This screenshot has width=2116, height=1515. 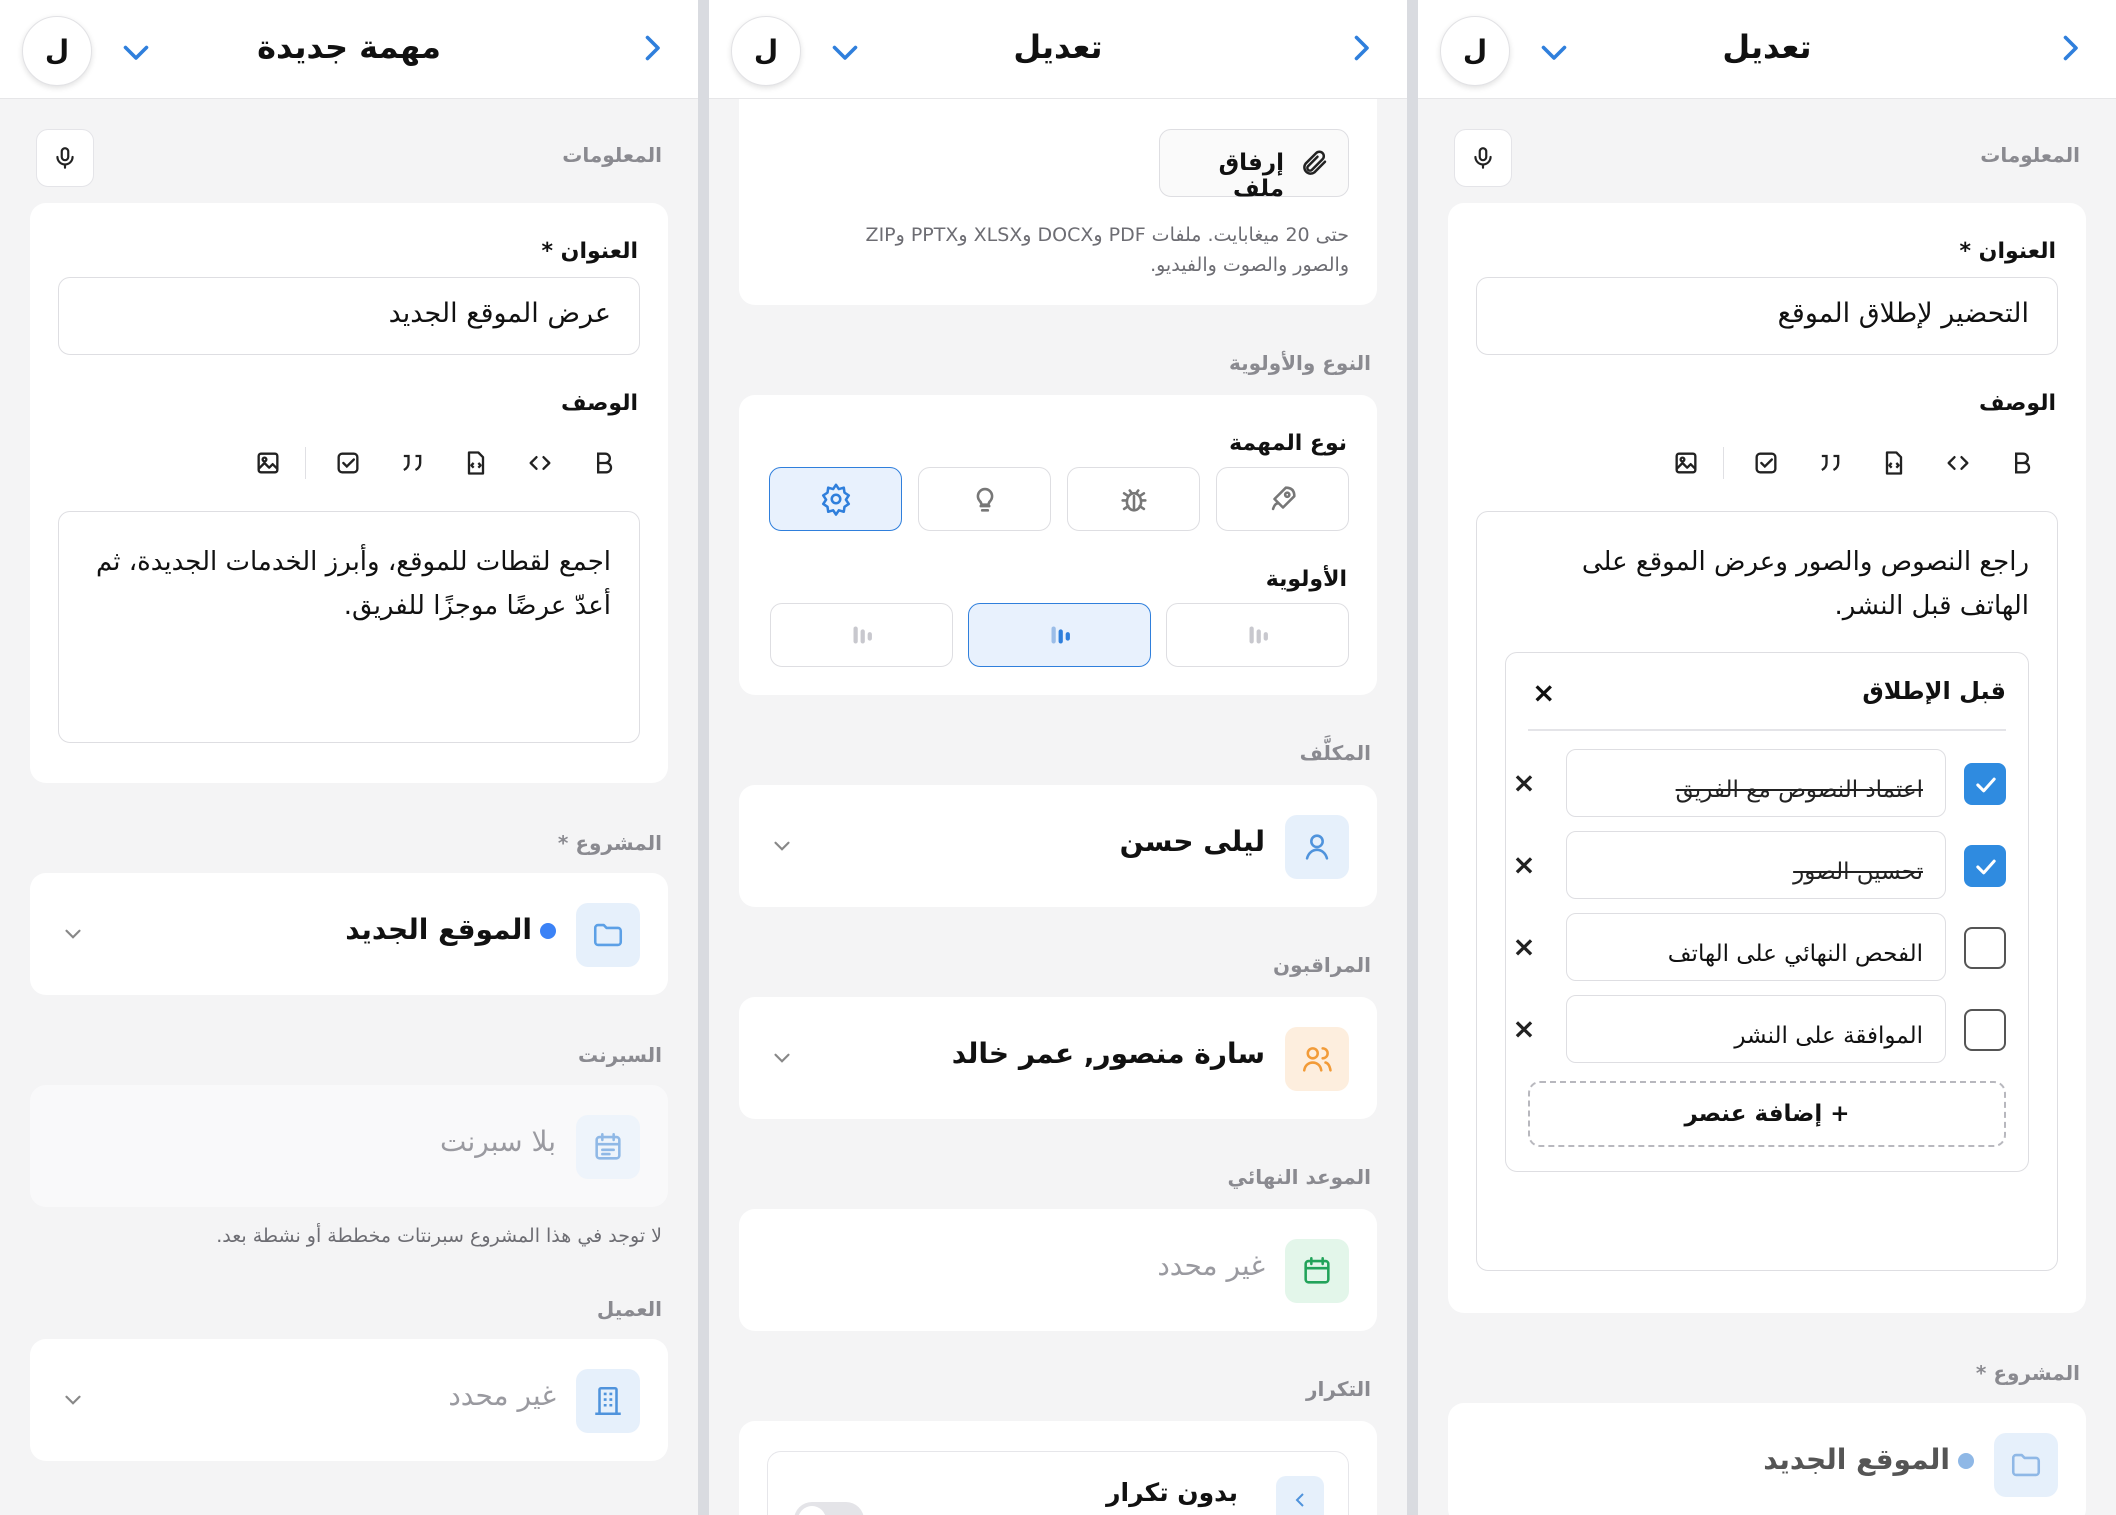 What do you see at coordinates (1317, 1271) in the screenshot?
I see `due-date-icon-box` at bounding box center [1317, 1271].